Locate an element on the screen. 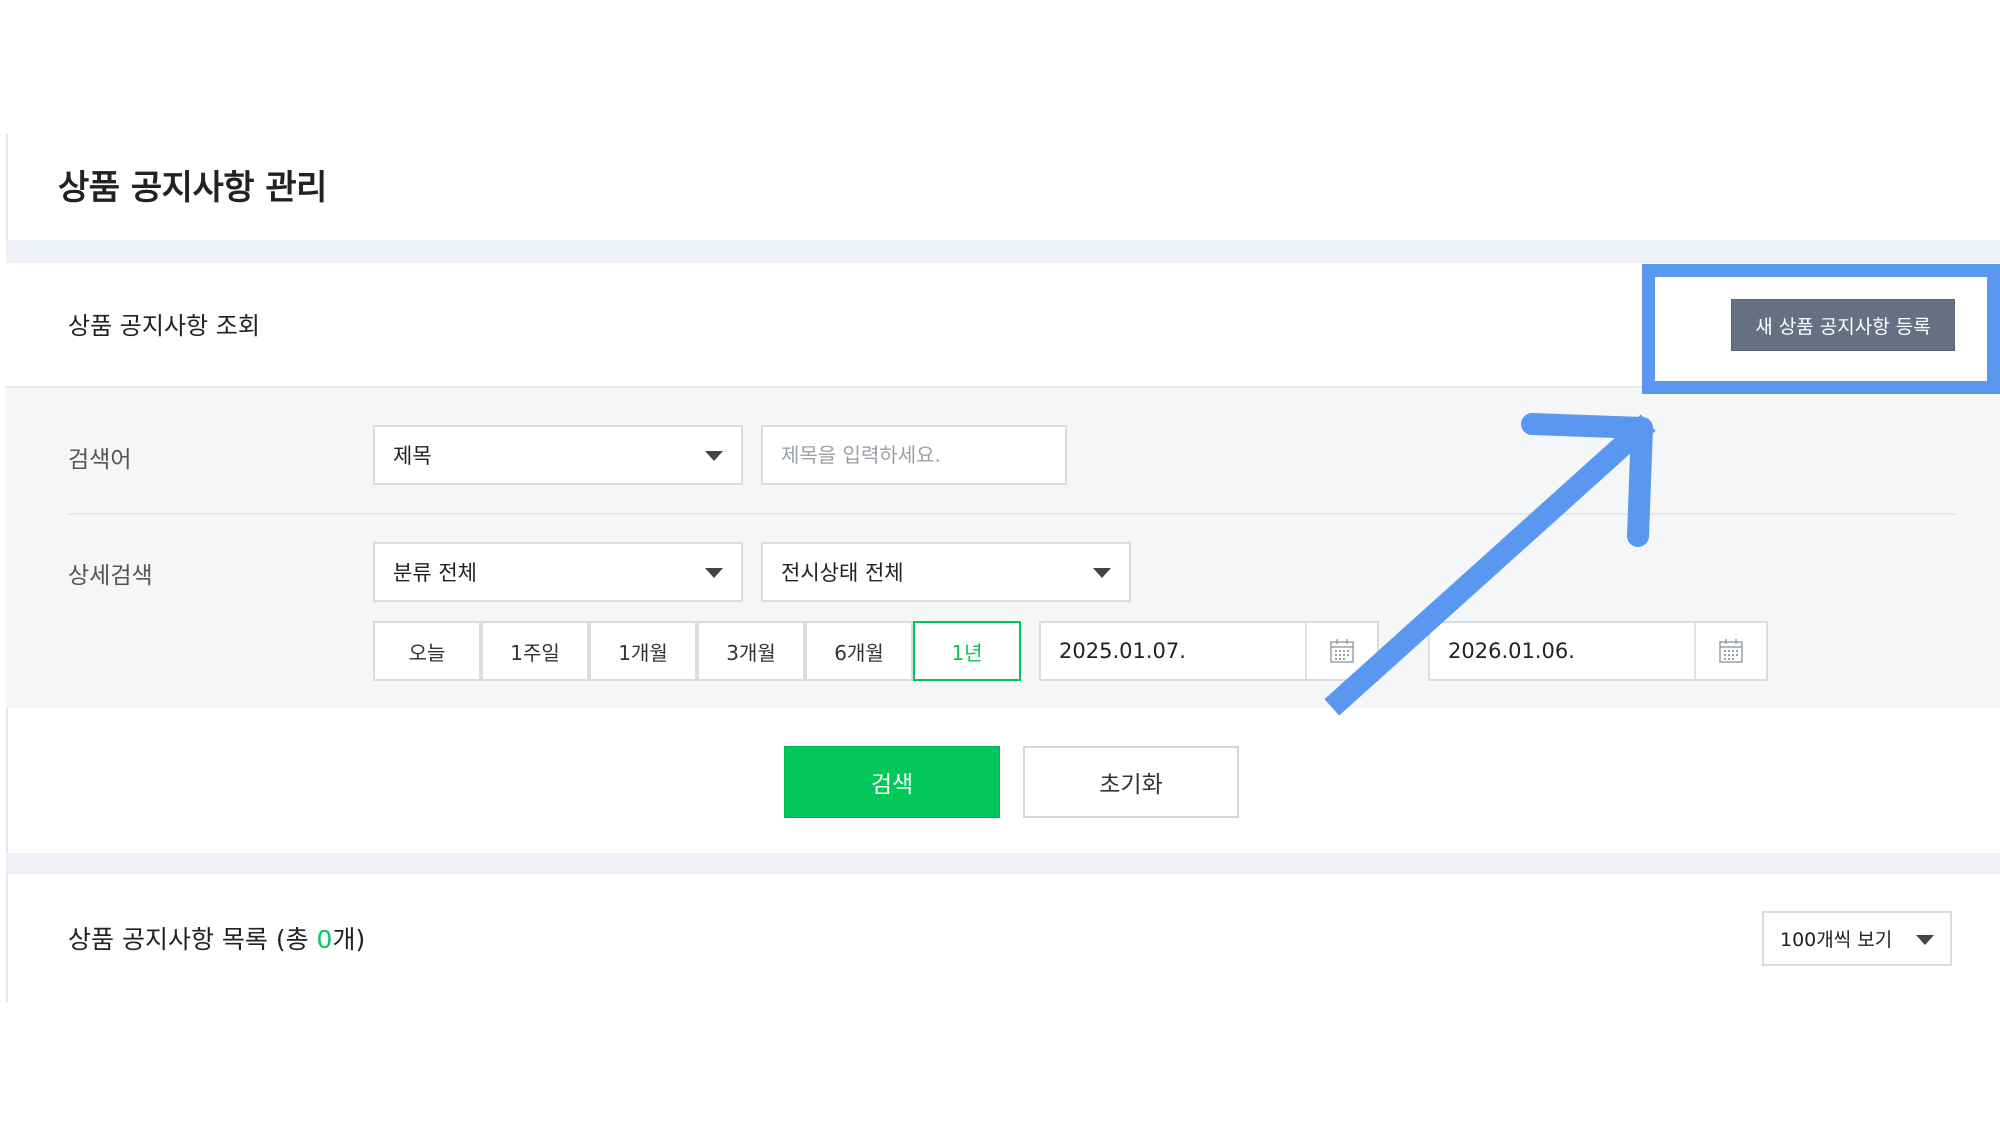  period-1month-button: 1개월 is located at coordinates (643, 651).